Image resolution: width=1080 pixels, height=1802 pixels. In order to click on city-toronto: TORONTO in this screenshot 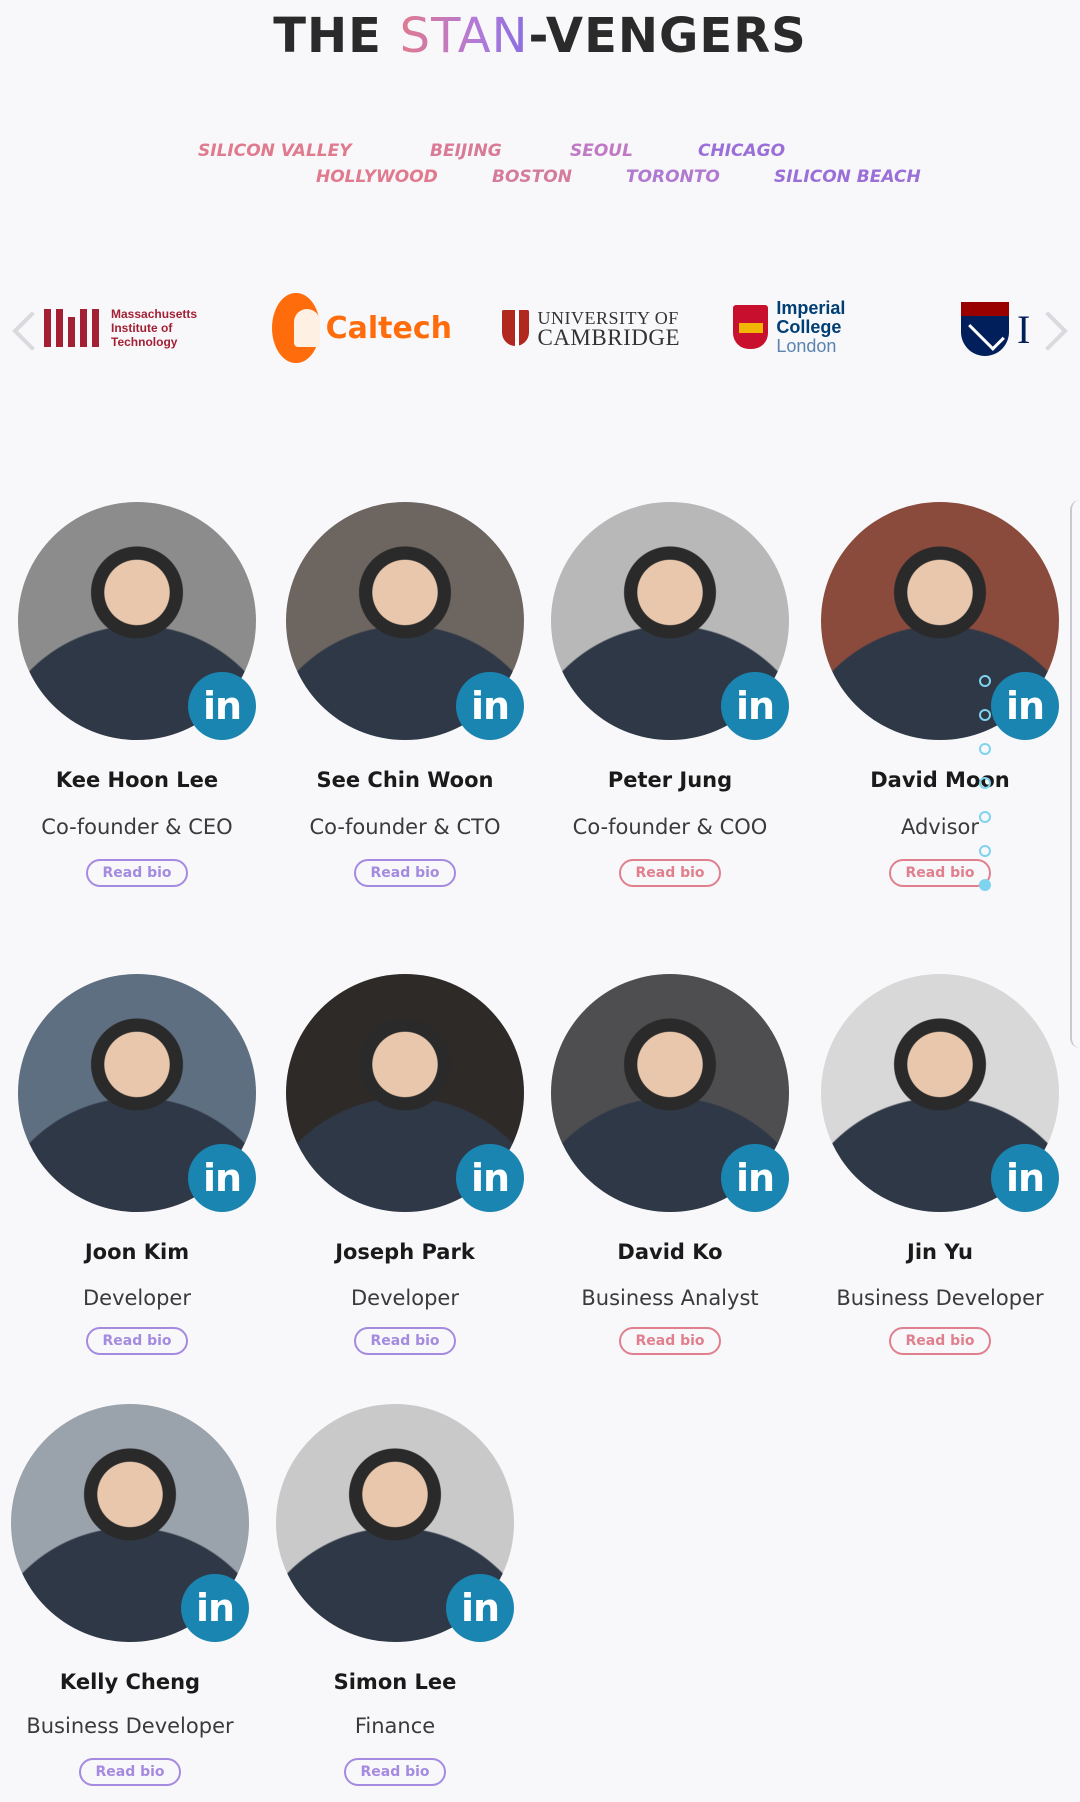, I will do `click(673, 177)`.